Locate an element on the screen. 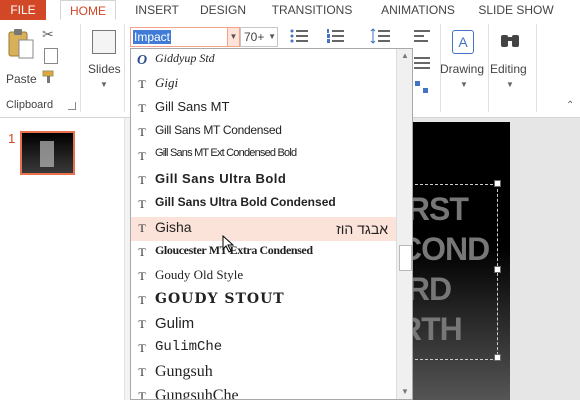 The width and height of the screenshot is (580, 400). font-name-combobox: Impact ▼ is located at coordinates (185, 37).